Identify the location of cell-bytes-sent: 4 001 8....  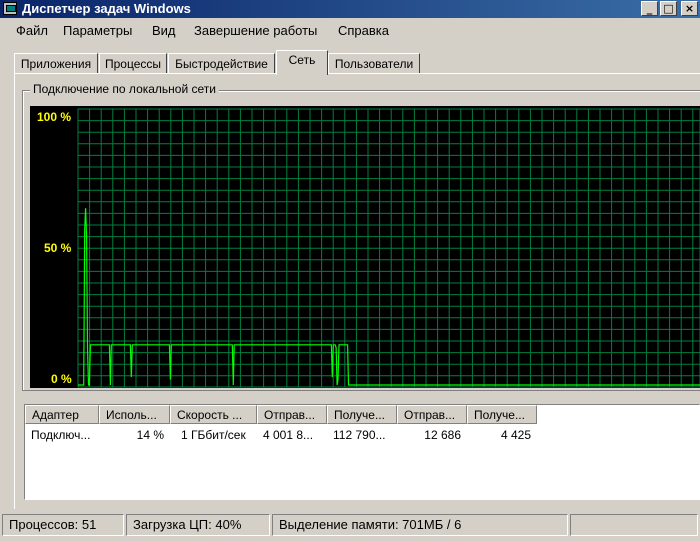
(288, 435).